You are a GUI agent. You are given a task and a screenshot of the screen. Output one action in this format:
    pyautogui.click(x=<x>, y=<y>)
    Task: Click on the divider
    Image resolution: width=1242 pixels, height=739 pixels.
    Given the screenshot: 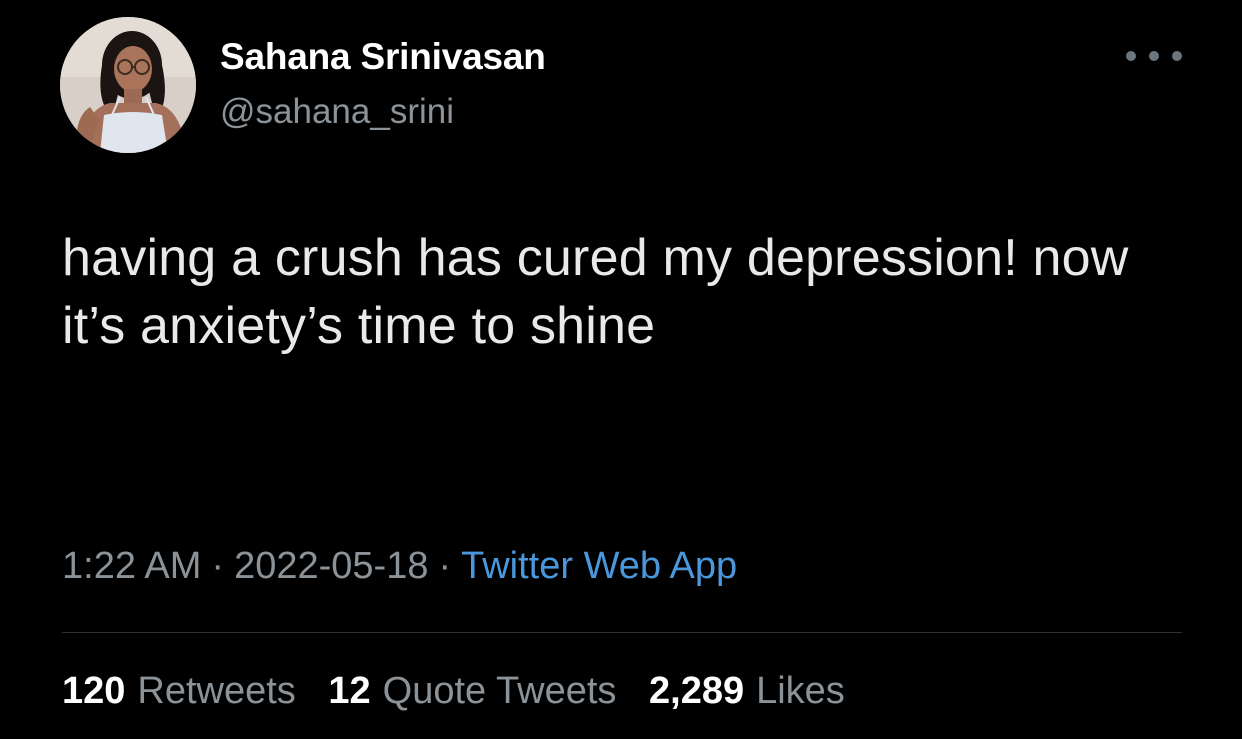 What is the action you would take?
    pyautogui.click(x=622, y=632)
    